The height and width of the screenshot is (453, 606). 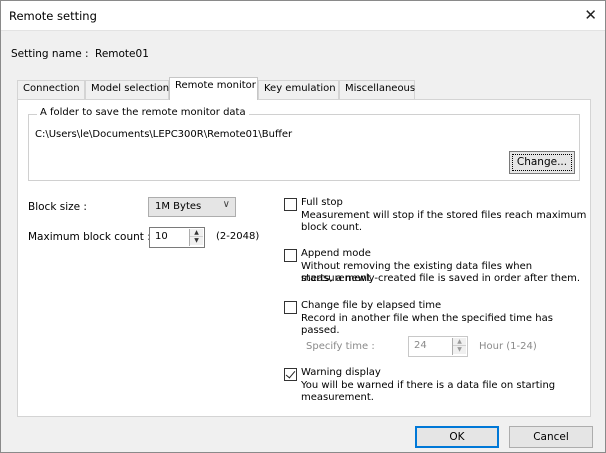 What do you see at coordinates (161, 236) in the screenshot?
I see `max-block-count-value: 10` at bounding box center [161, 236].